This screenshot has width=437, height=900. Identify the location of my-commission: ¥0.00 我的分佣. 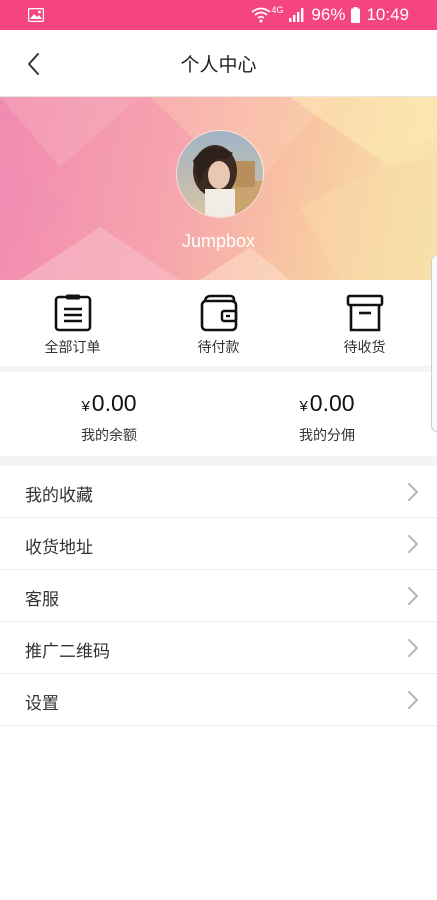
(327, 414).